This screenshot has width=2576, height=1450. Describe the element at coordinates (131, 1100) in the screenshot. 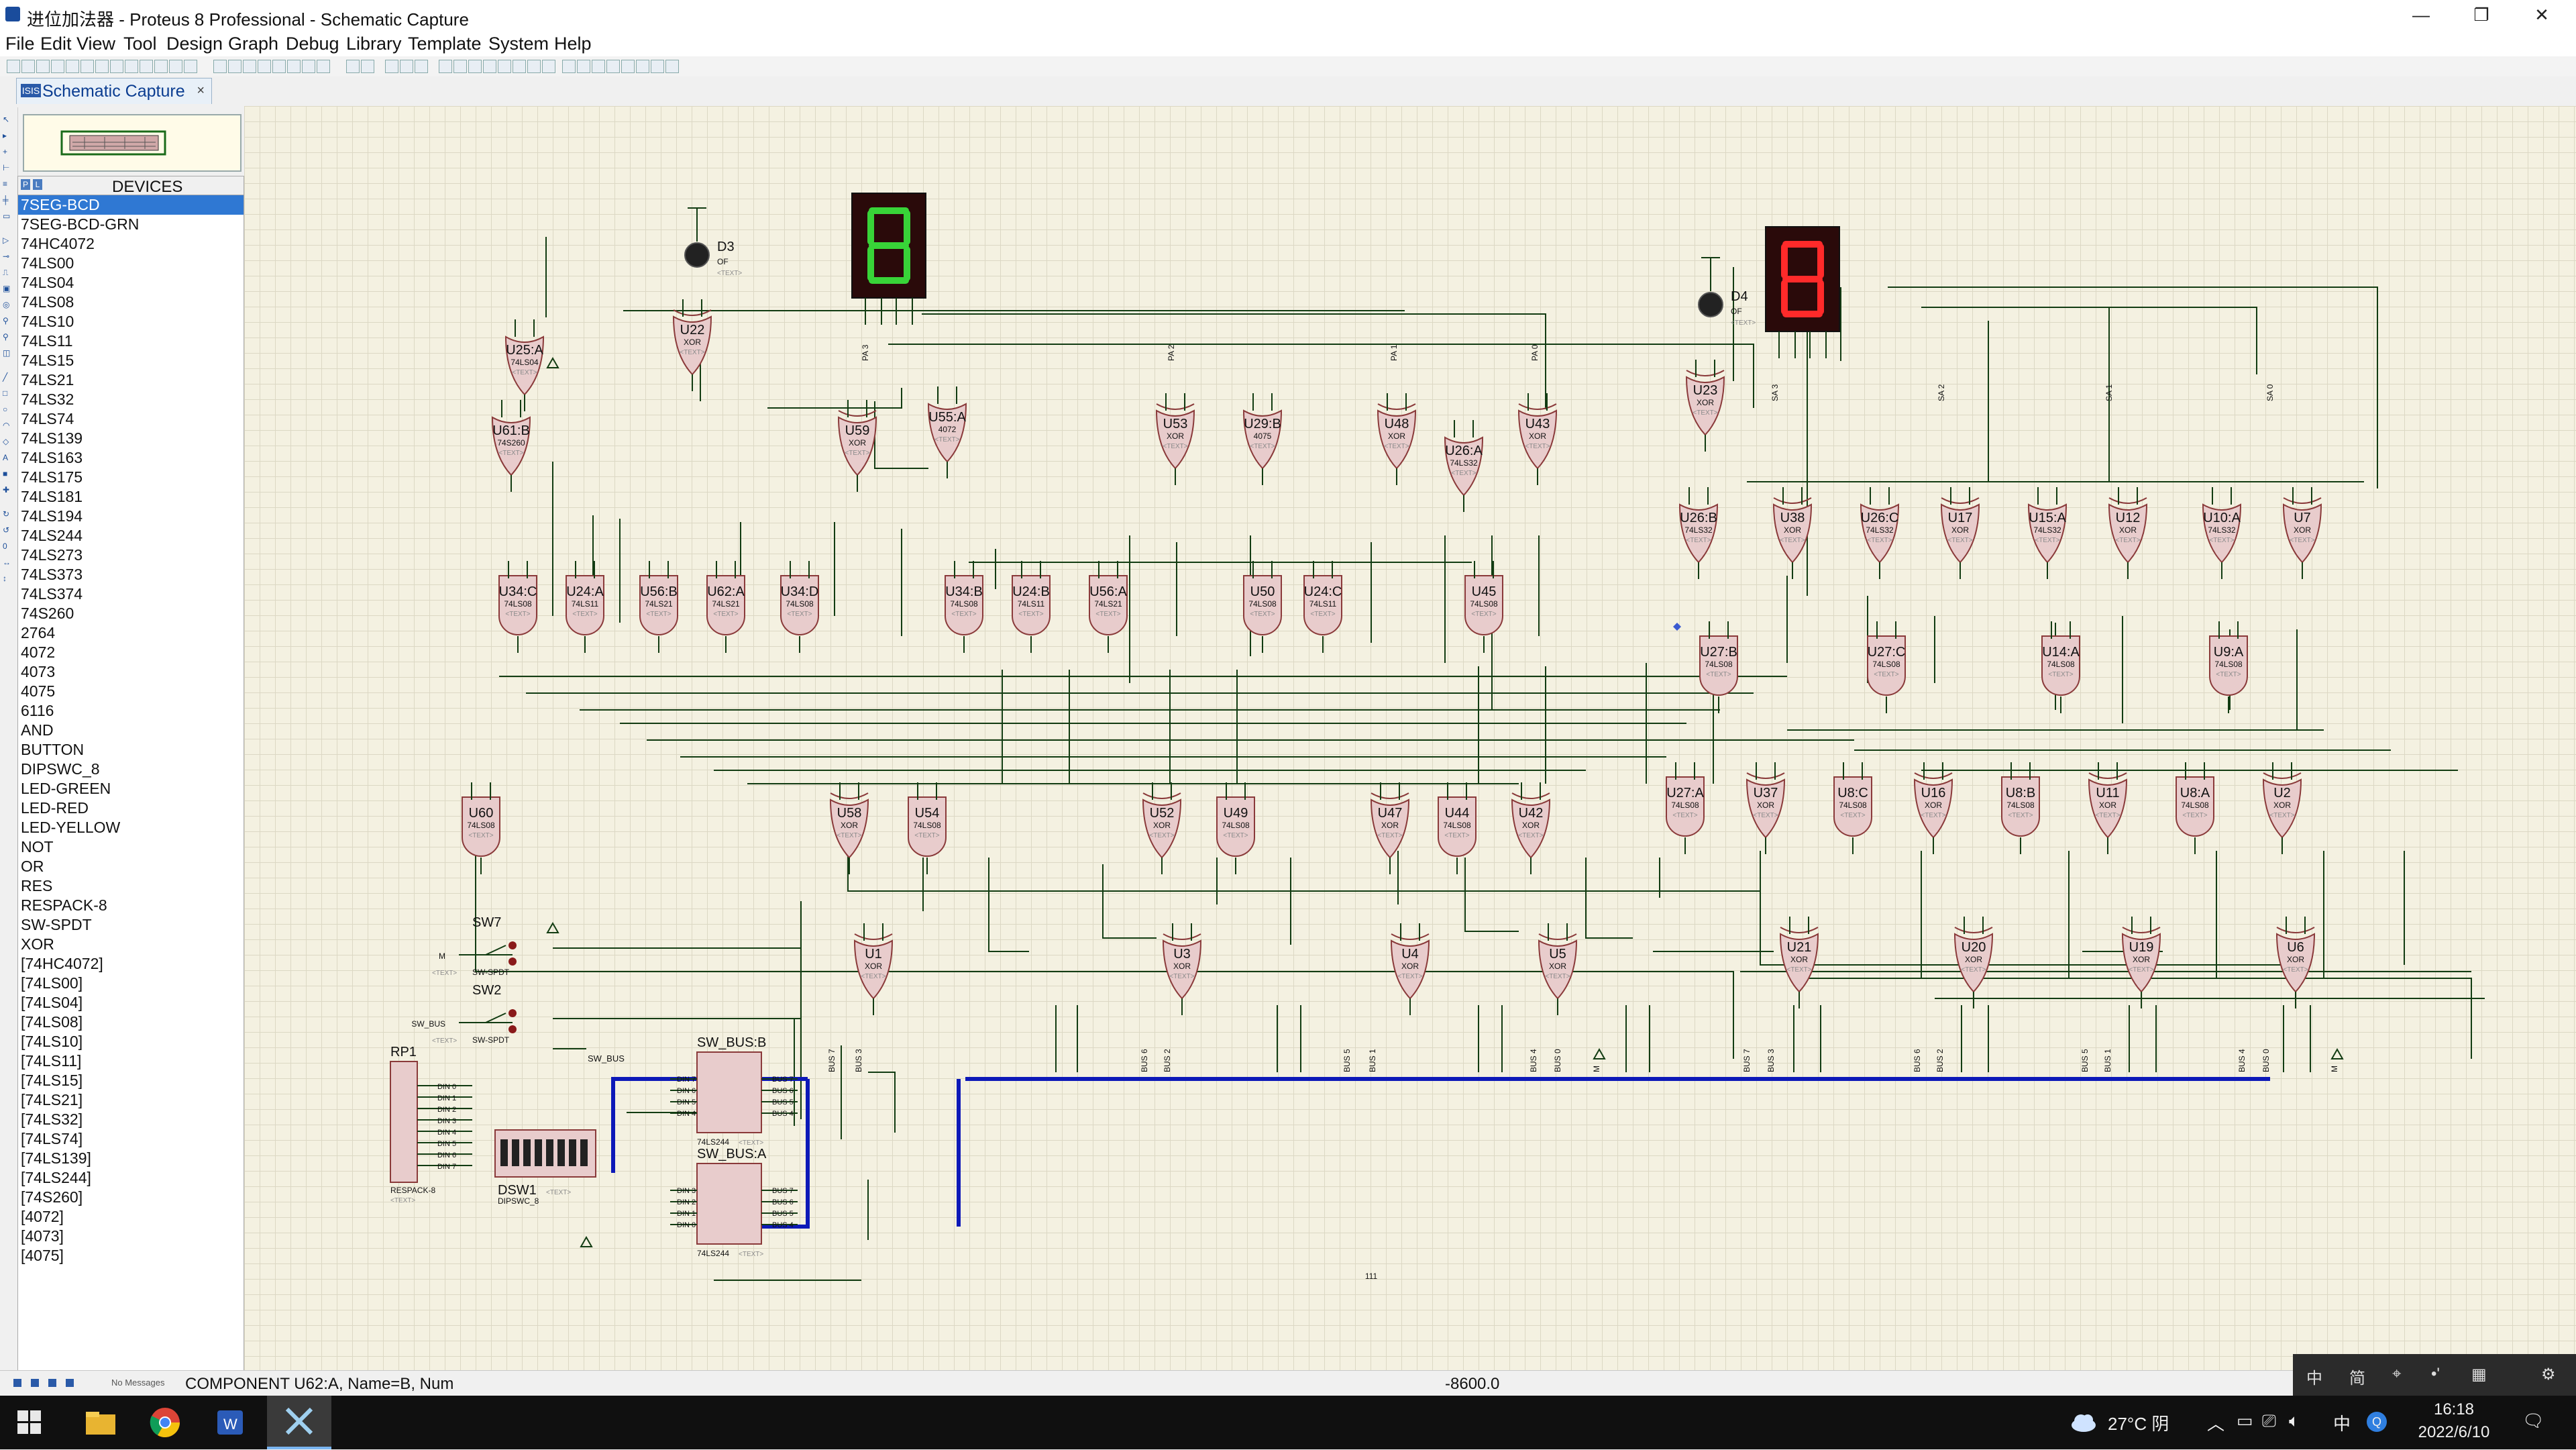

I see `device-item: [74LS21]` at that location.